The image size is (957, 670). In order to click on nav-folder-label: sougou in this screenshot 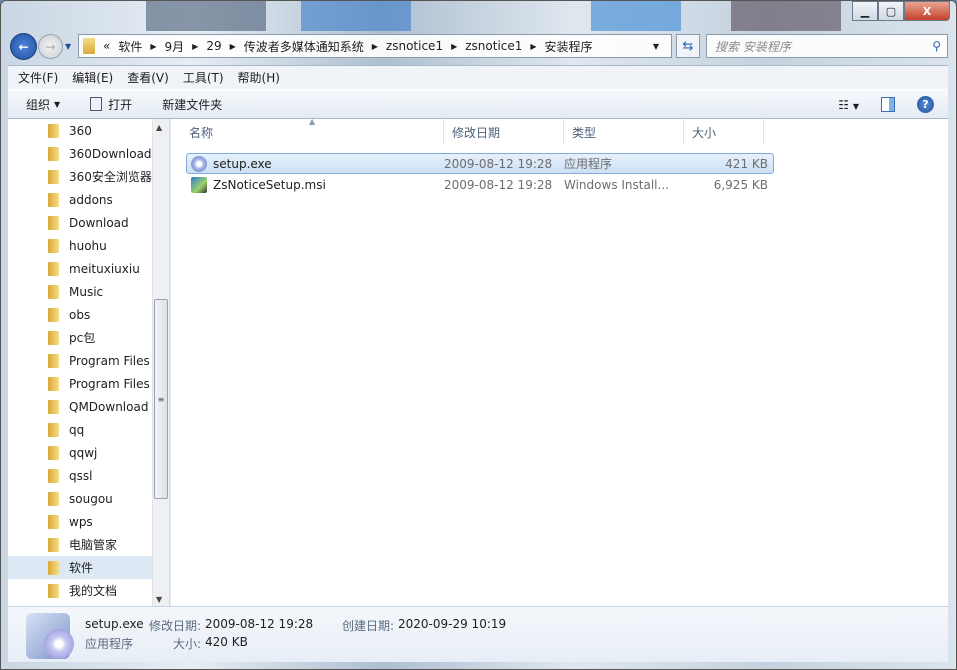, I will do `click(91, 498)`.